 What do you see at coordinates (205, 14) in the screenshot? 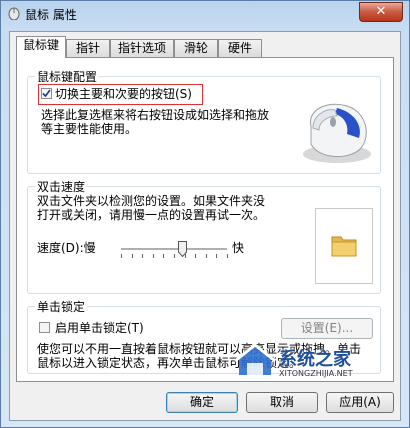
I see `title-bar: 鼠标 属性 ✕` at bounding box center [205, 14].